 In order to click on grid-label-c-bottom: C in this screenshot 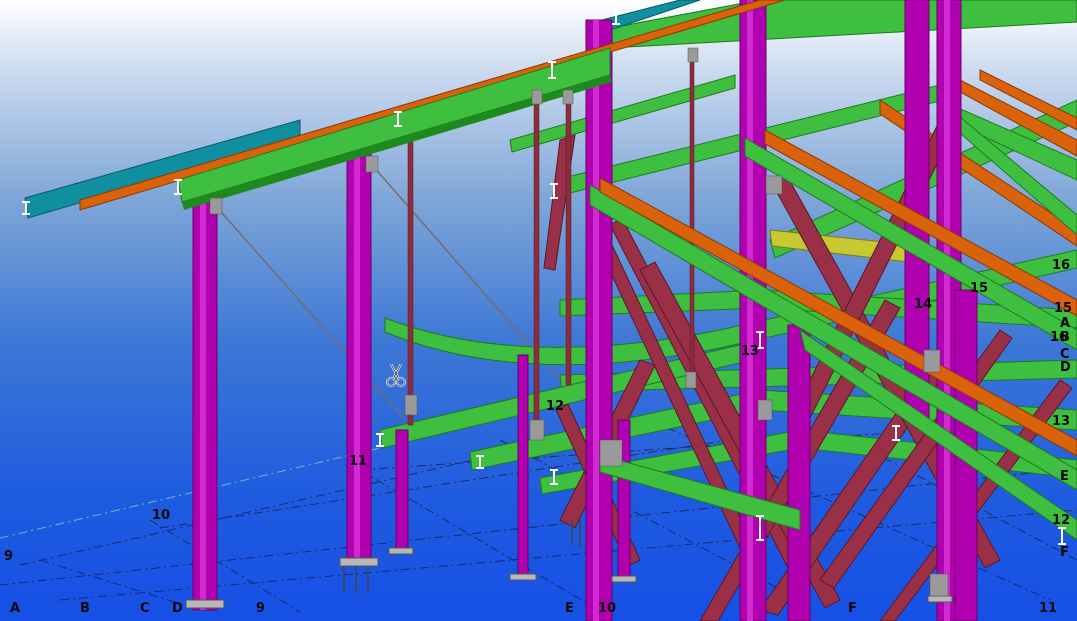, I will do `click(145, 608)`.